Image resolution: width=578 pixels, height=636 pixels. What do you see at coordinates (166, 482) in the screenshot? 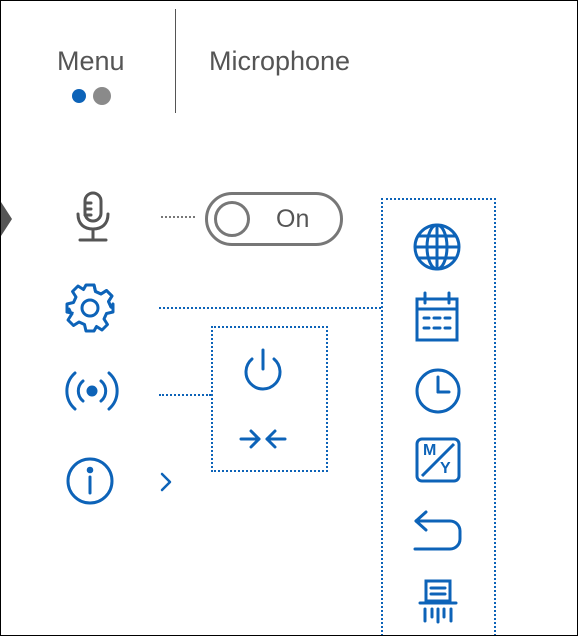
I see `chevron-right-icon` at bounding box center [166, 482].